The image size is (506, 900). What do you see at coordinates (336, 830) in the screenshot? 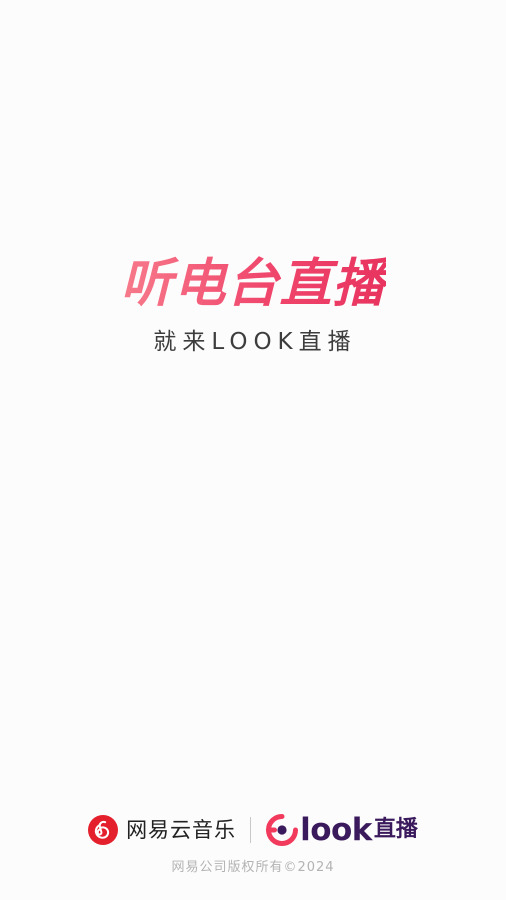
I see `look-brand-word: look` at bounding box center [336, 830].